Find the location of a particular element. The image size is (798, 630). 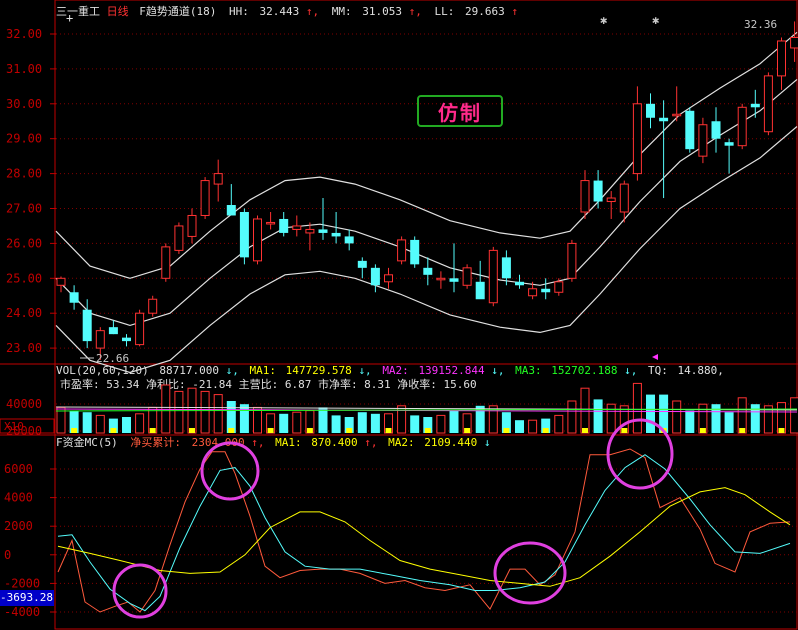

indicator-name: F趋势通道(18) is located at coordinates (177, 11).